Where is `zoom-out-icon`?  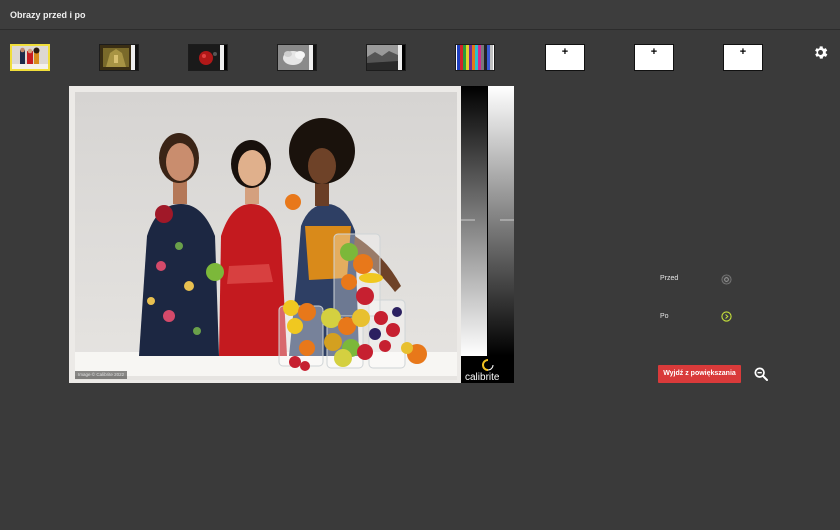
zoom-out-icon is located at coordinates (761, 374).